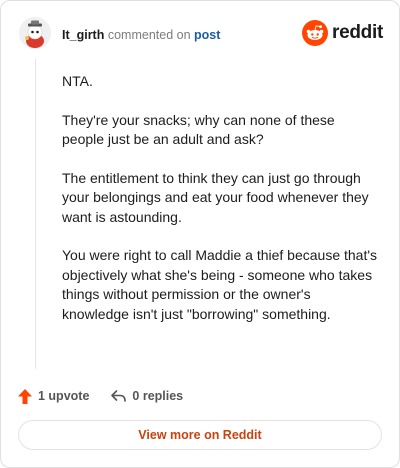 This screenshot has height=468, width=400. I want to click on reddit-logo: reddit, so click(342, 33).